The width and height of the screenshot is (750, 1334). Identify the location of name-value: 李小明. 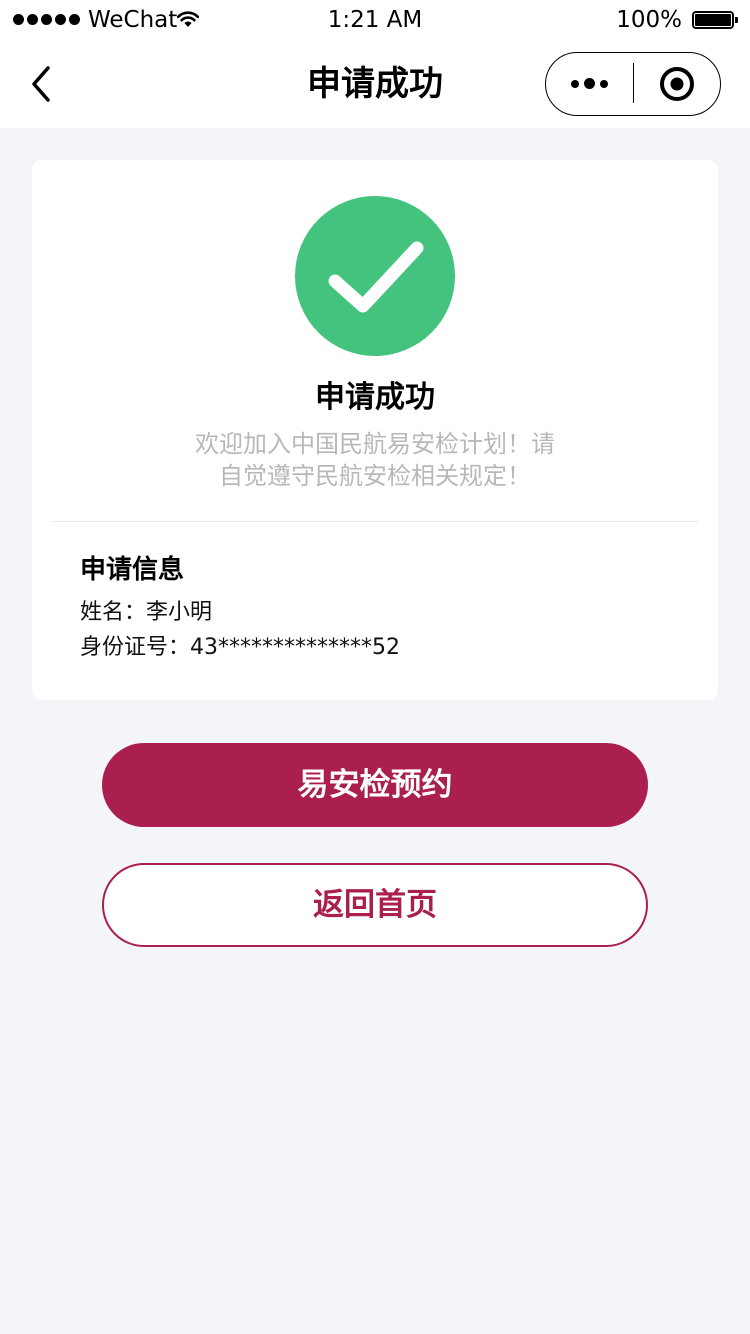
(179, 612).